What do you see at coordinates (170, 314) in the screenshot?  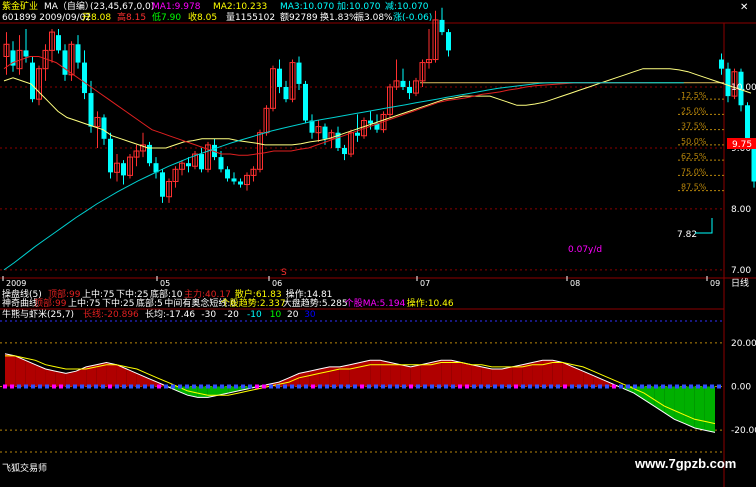 I see `panel-value: 长均:-17.46` at bounding box center [170, 314].